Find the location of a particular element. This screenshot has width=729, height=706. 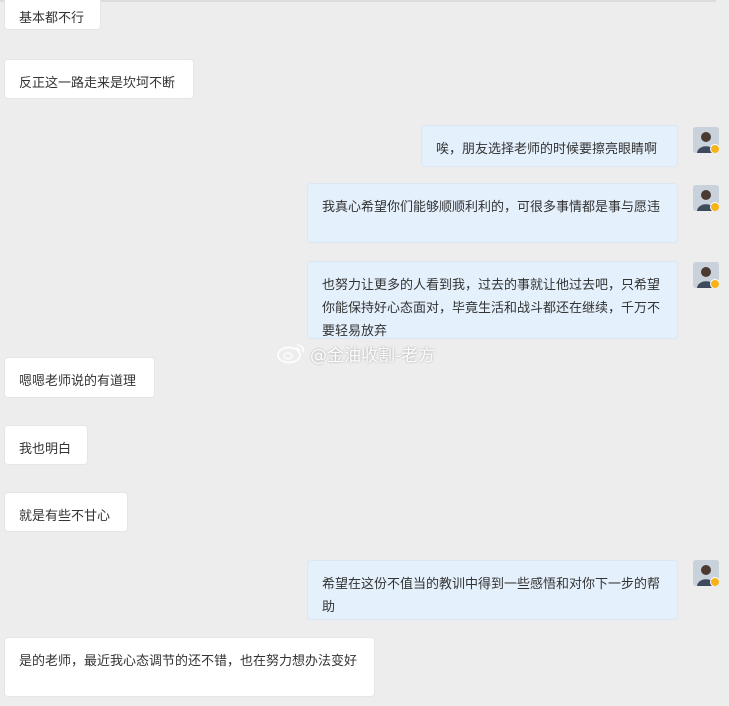

message-text: 就是有些不甘心 is located at coordinates (65, 516).